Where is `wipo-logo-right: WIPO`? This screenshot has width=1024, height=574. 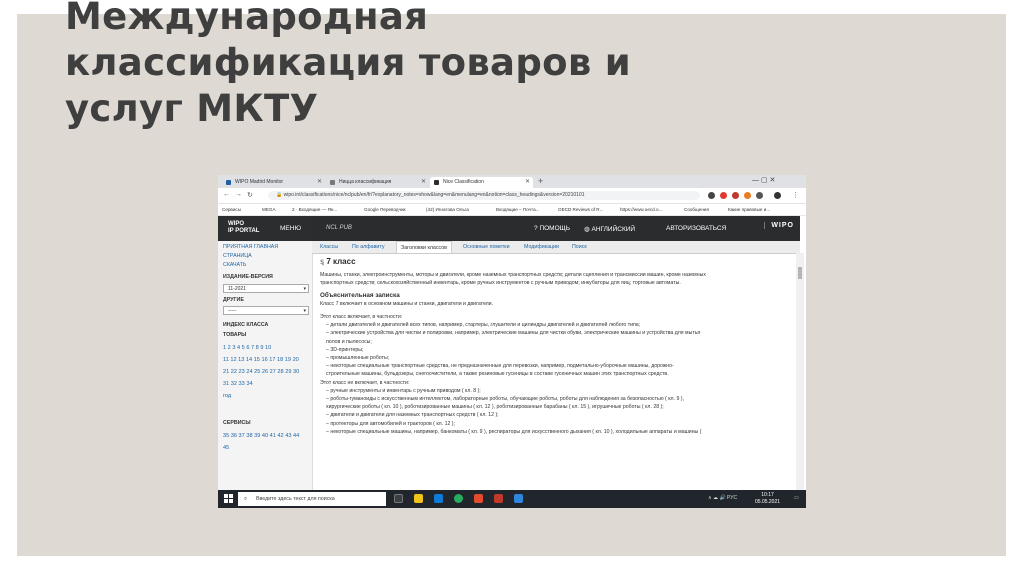 wipo-logo-right: WIPO is located at coordinates (779, 225).